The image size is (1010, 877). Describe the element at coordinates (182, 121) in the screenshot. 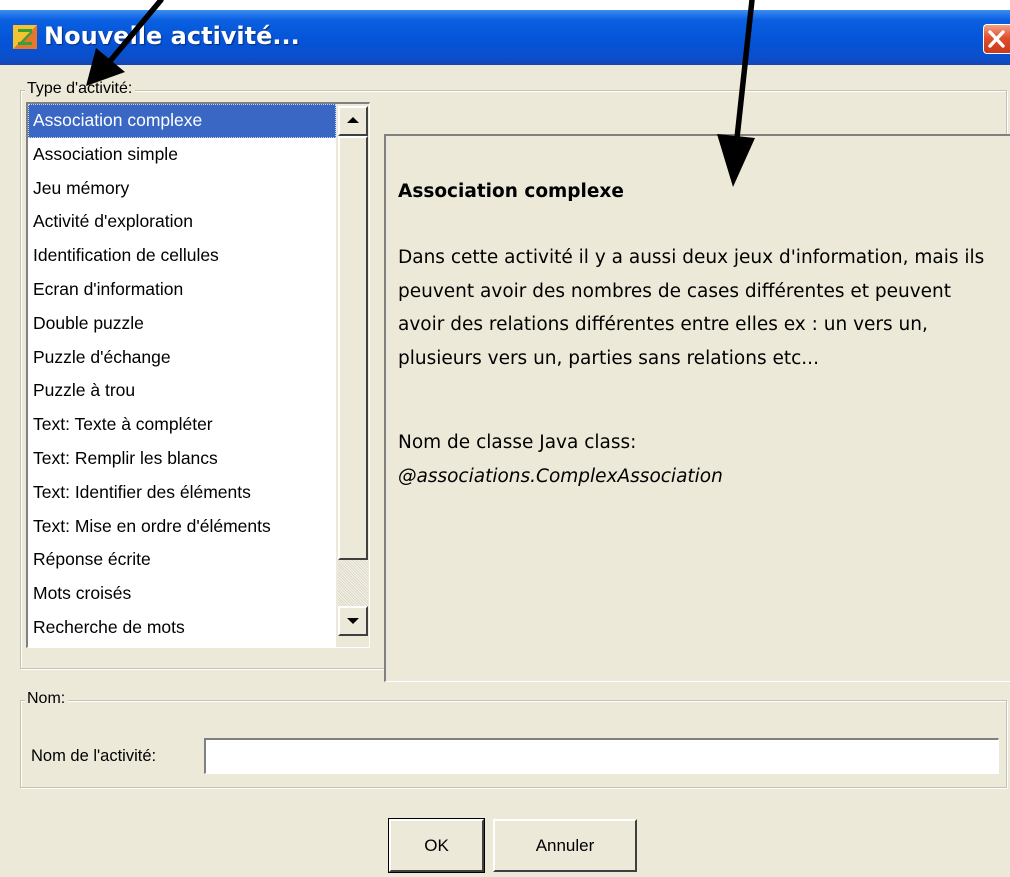

I see `list-item-association-complexe: Association complexe` at that location.